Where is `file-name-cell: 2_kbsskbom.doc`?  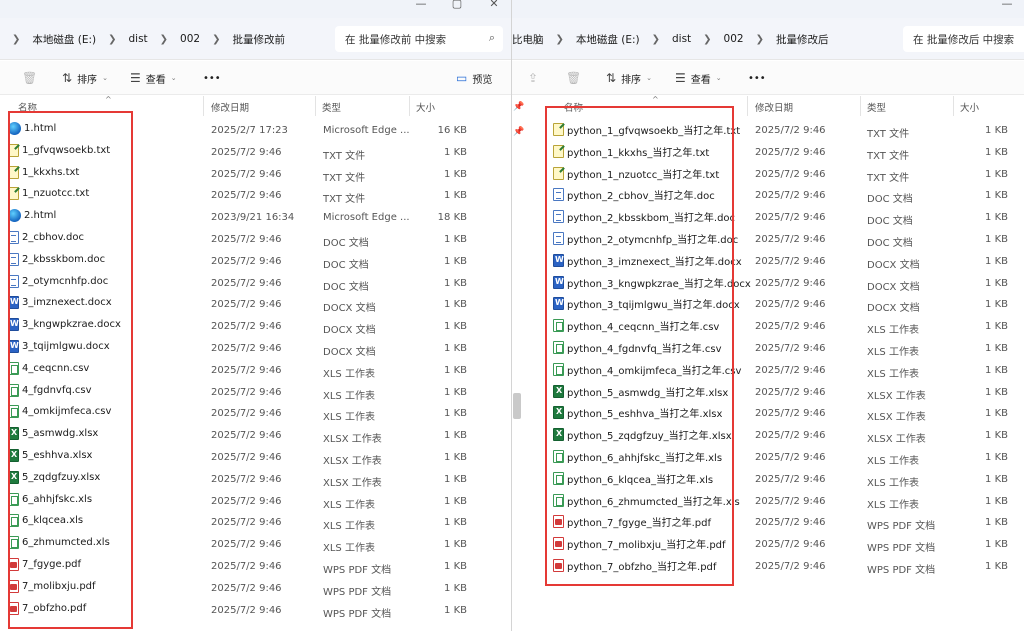
file-name-cell: 2_kbsskbom.doc is located at coordinates (56, 259).